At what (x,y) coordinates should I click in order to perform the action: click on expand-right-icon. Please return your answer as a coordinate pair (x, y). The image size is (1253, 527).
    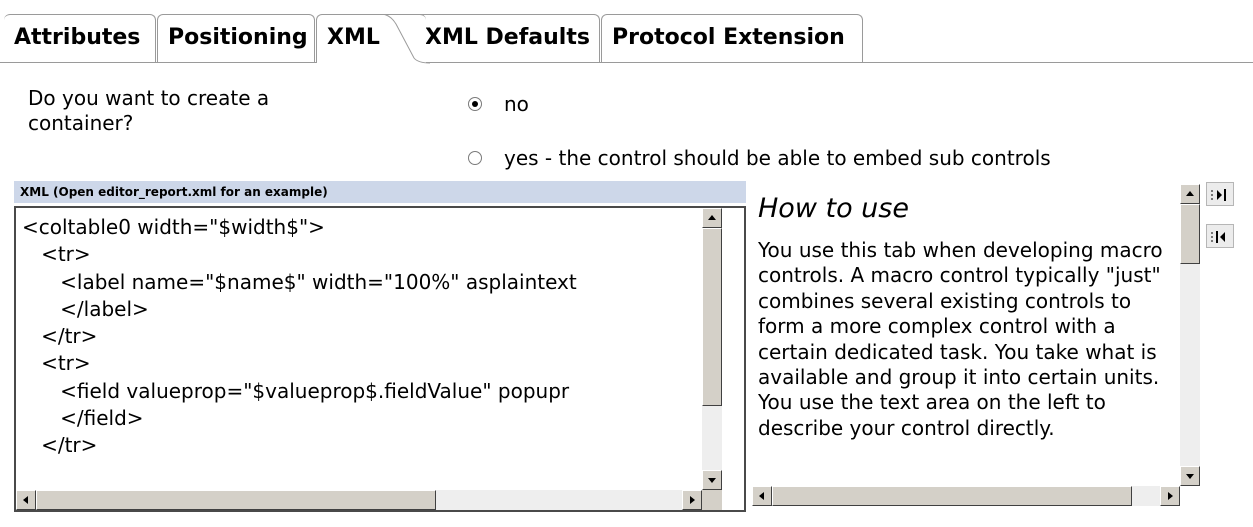
    Looking at the image, I should click on (1218, 195).